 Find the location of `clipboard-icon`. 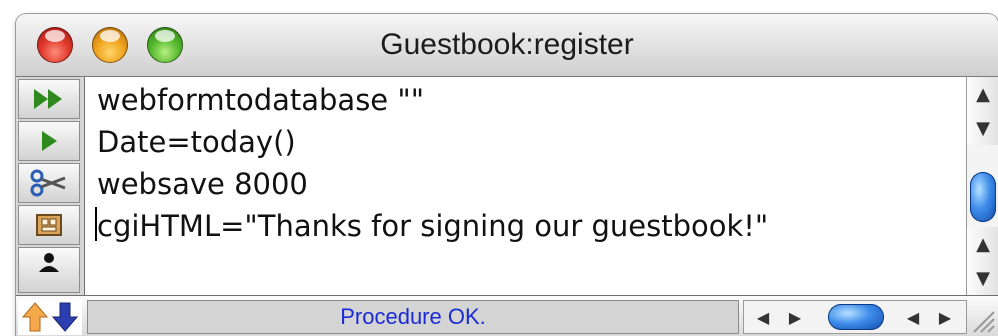

clipboard-icon is located at coordinates (49, 225).